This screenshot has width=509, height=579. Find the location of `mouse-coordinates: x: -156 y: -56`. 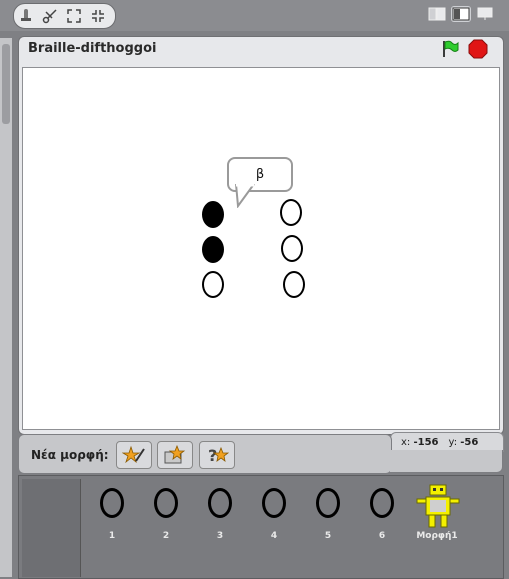

mouse-coordinates: x: -156 y: -56 is located at coordinates (447, 442).